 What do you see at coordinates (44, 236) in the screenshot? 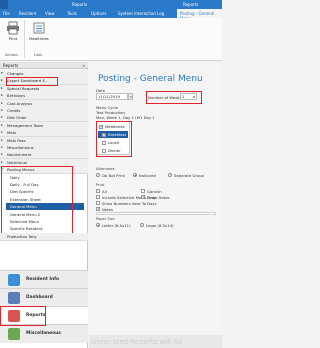
I see `nav-group-production-tally: Production Tally` at bounding box center [44, 236].